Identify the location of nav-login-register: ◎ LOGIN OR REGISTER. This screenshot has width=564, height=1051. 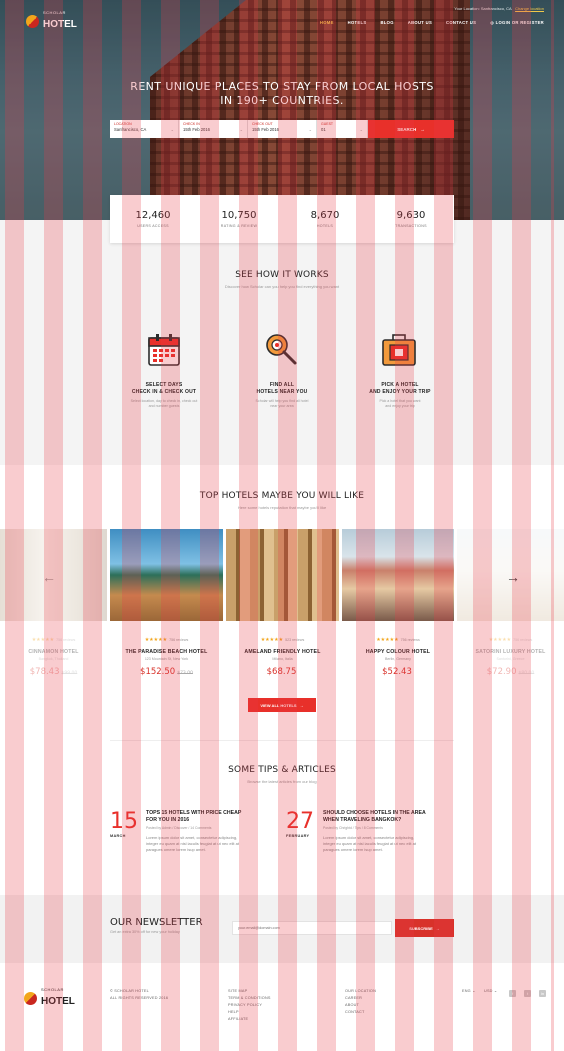
(517, 22).